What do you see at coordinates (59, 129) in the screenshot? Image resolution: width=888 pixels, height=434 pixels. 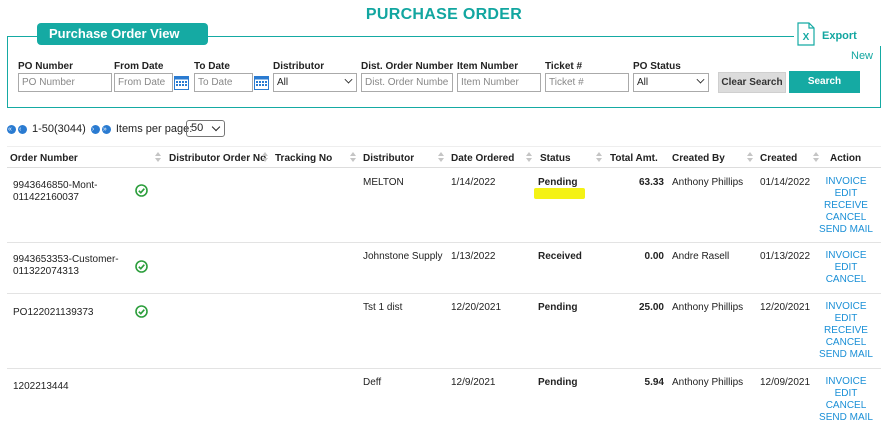 I see `pager-range: 1-50(3044)` at bounding box center [59, 129].